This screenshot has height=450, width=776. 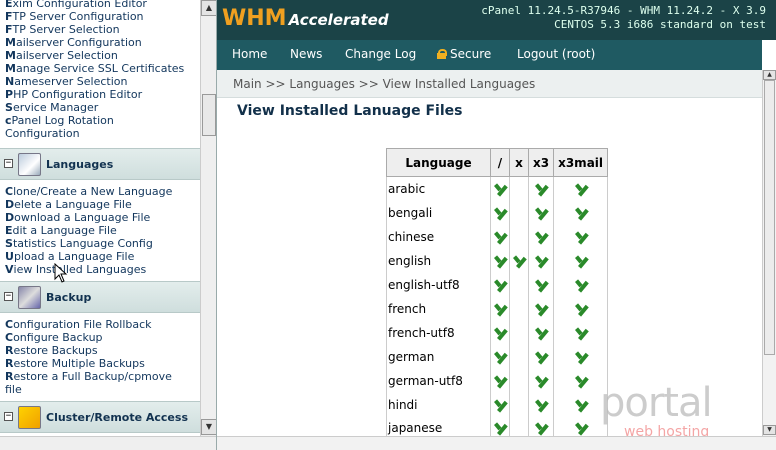 I want to click on sidebar-link: Exim Configuration Editor, so click(x=100, y=5).